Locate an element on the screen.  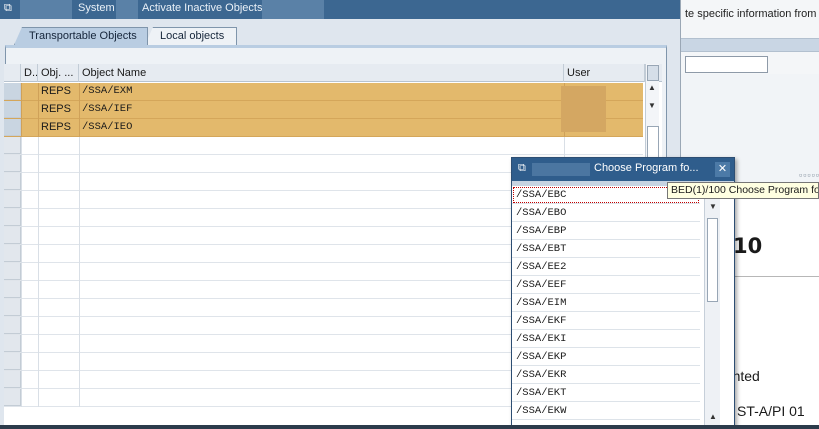
program-list-item: /SSA/EE2 is located at coordinates (606, 267).